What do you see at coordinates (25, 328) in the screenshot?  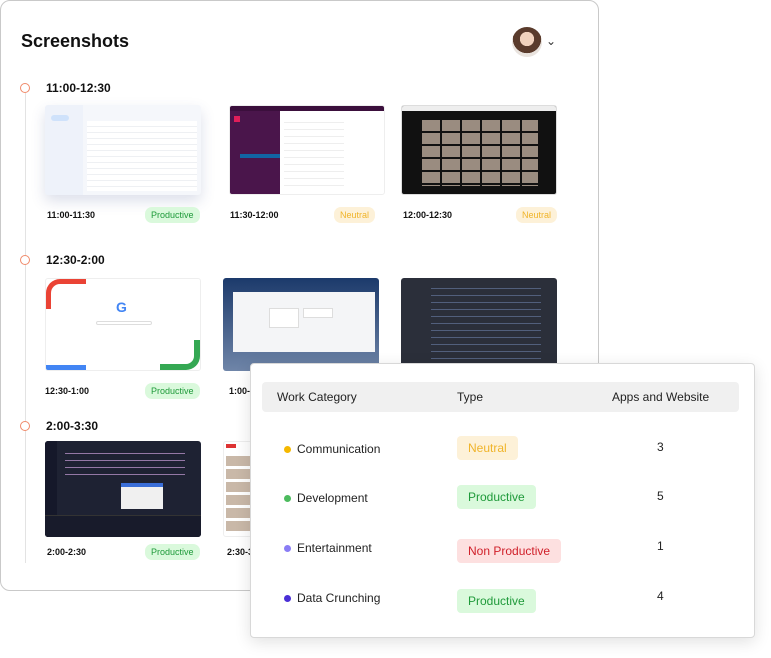 I see `timeline-line` at bounding box center [25, 328].